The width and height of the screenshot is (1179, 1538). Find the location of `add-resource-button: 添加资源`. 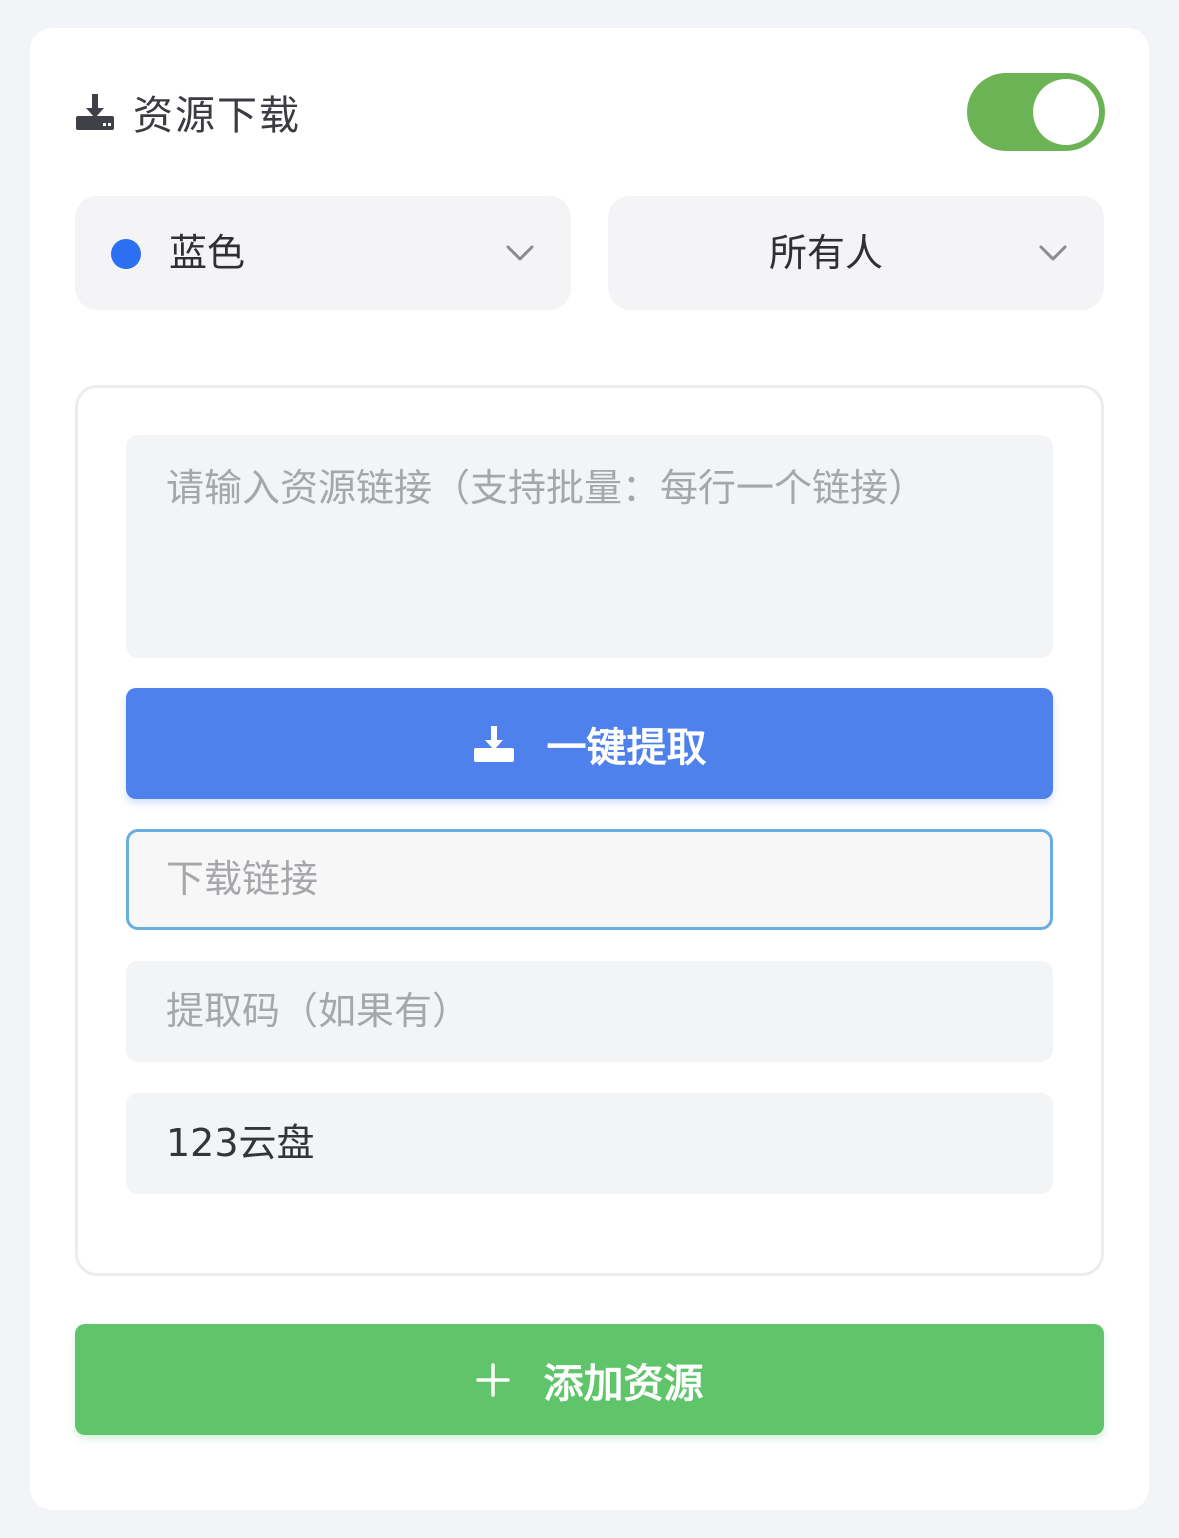

add-resource-button: 添加资源 is located at coordinates (589, 1379).